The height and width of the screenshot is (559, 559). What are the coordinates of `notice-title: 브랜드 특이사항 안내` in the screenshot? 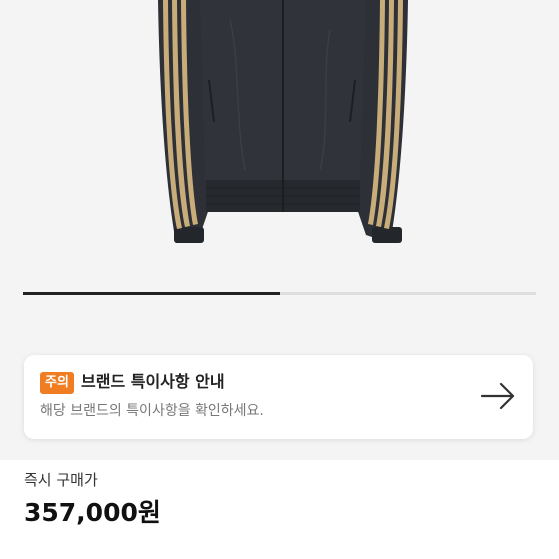 It's located at (153, 381).